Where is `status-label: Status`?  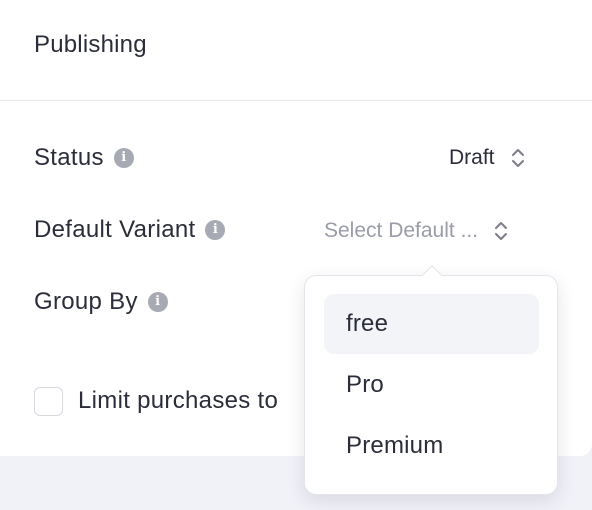
status-label: Status is located at coordinates (69, 157).